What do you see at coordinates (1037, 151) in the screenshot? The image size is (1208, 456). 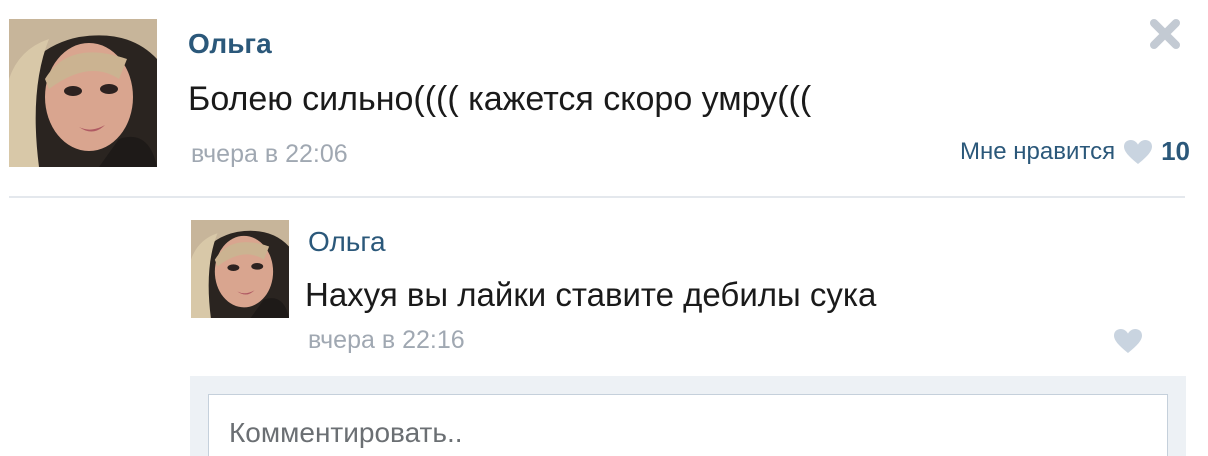 I see `like-label: Мне нравится` at bounding box center [1037, 151].